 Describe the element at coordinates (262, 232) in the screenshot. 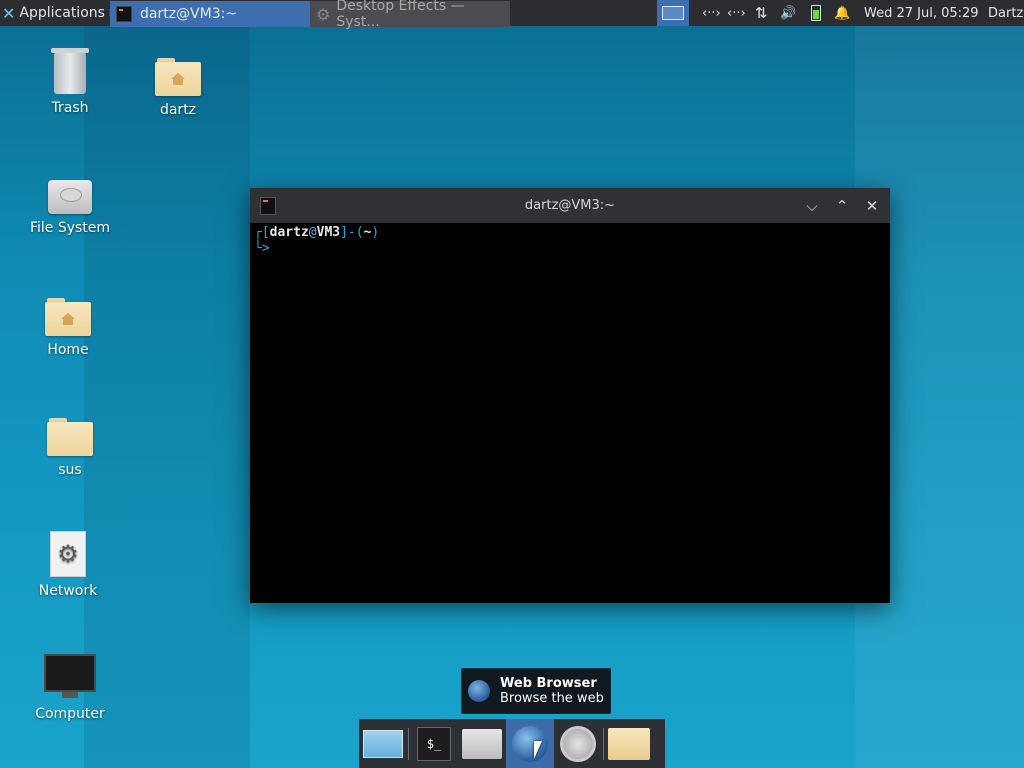

I see `prompt-bracket: ┌[` at that location.